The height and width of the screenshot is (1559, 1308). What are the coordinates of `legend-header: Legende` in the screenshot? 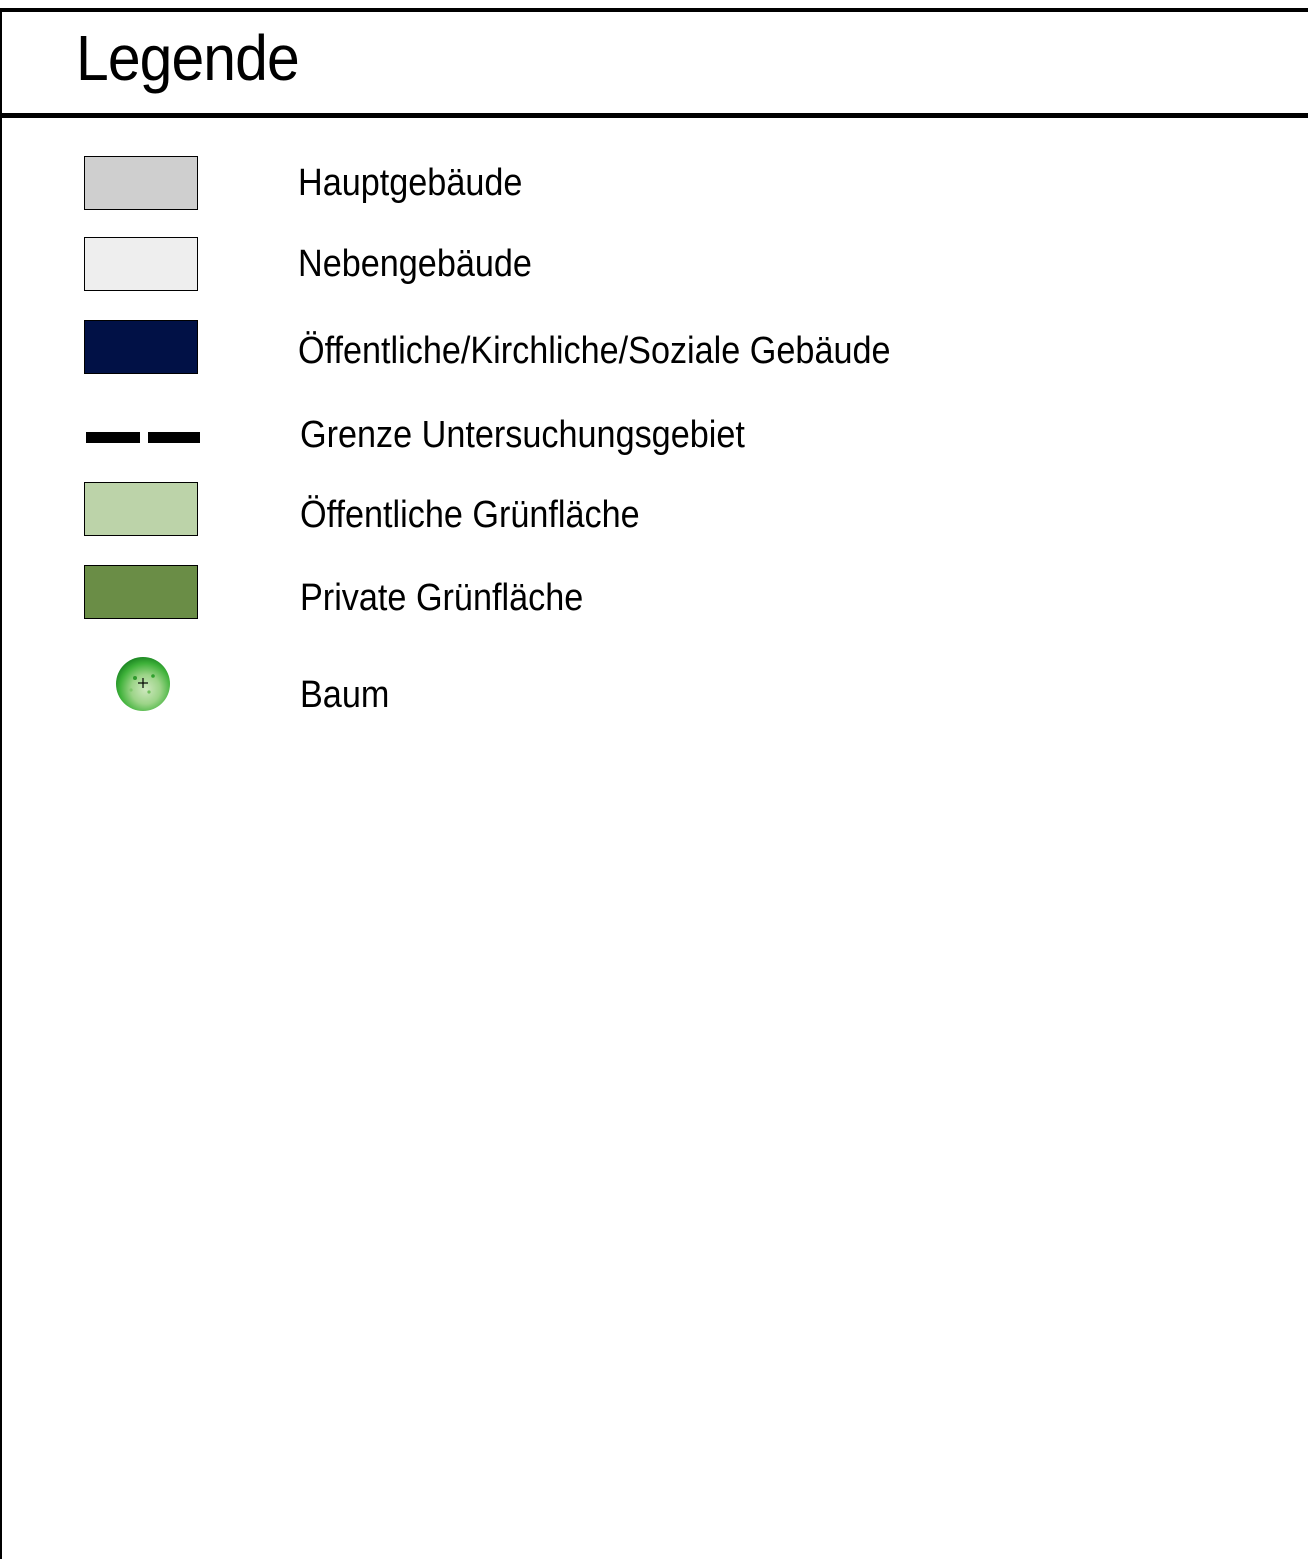 It's located at (655, 65).